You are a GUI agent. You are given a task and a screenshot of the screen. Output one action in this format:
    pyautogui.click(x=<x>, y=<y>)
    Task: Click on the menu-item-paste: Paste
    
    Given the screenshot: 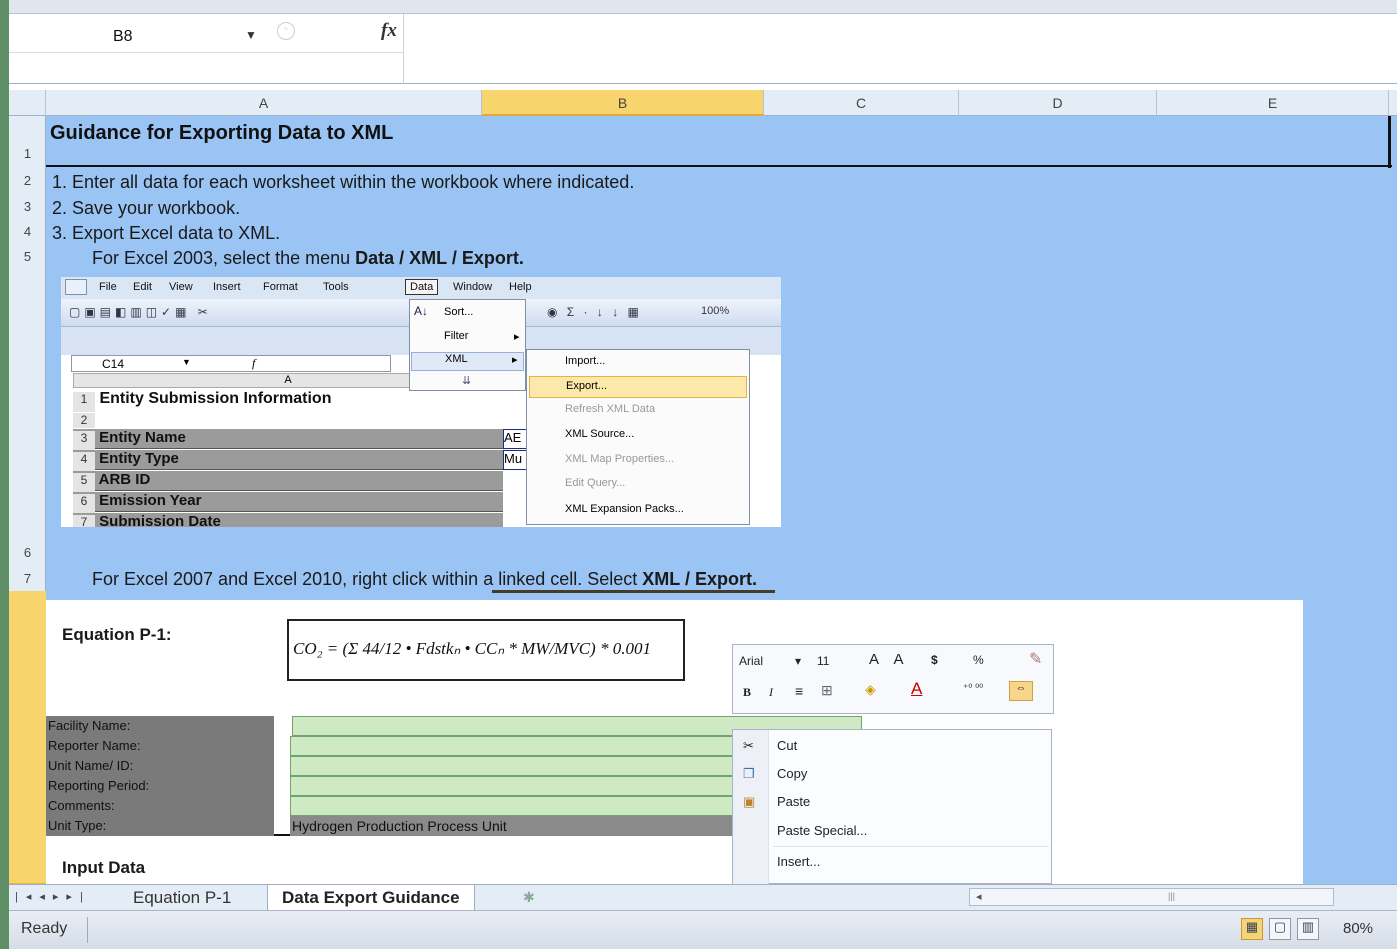 What is the action you would take?
    pyautogui.click(x=793, y=801)
    